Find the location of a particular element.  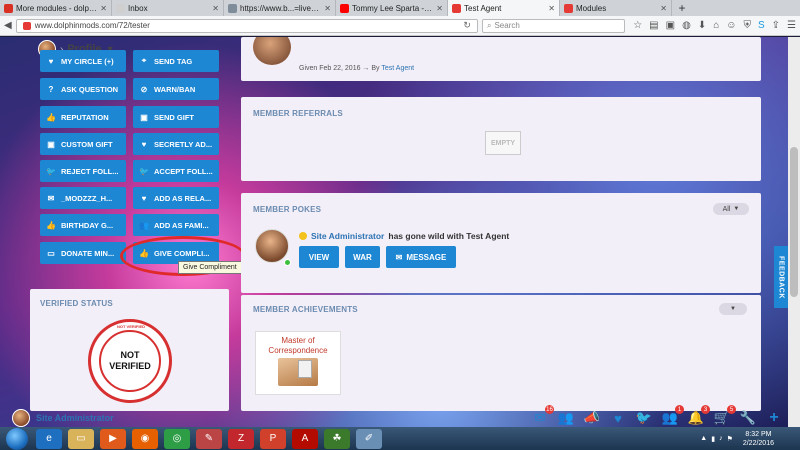

notepad-icon: ✐ is located at coordinates (369, 438).